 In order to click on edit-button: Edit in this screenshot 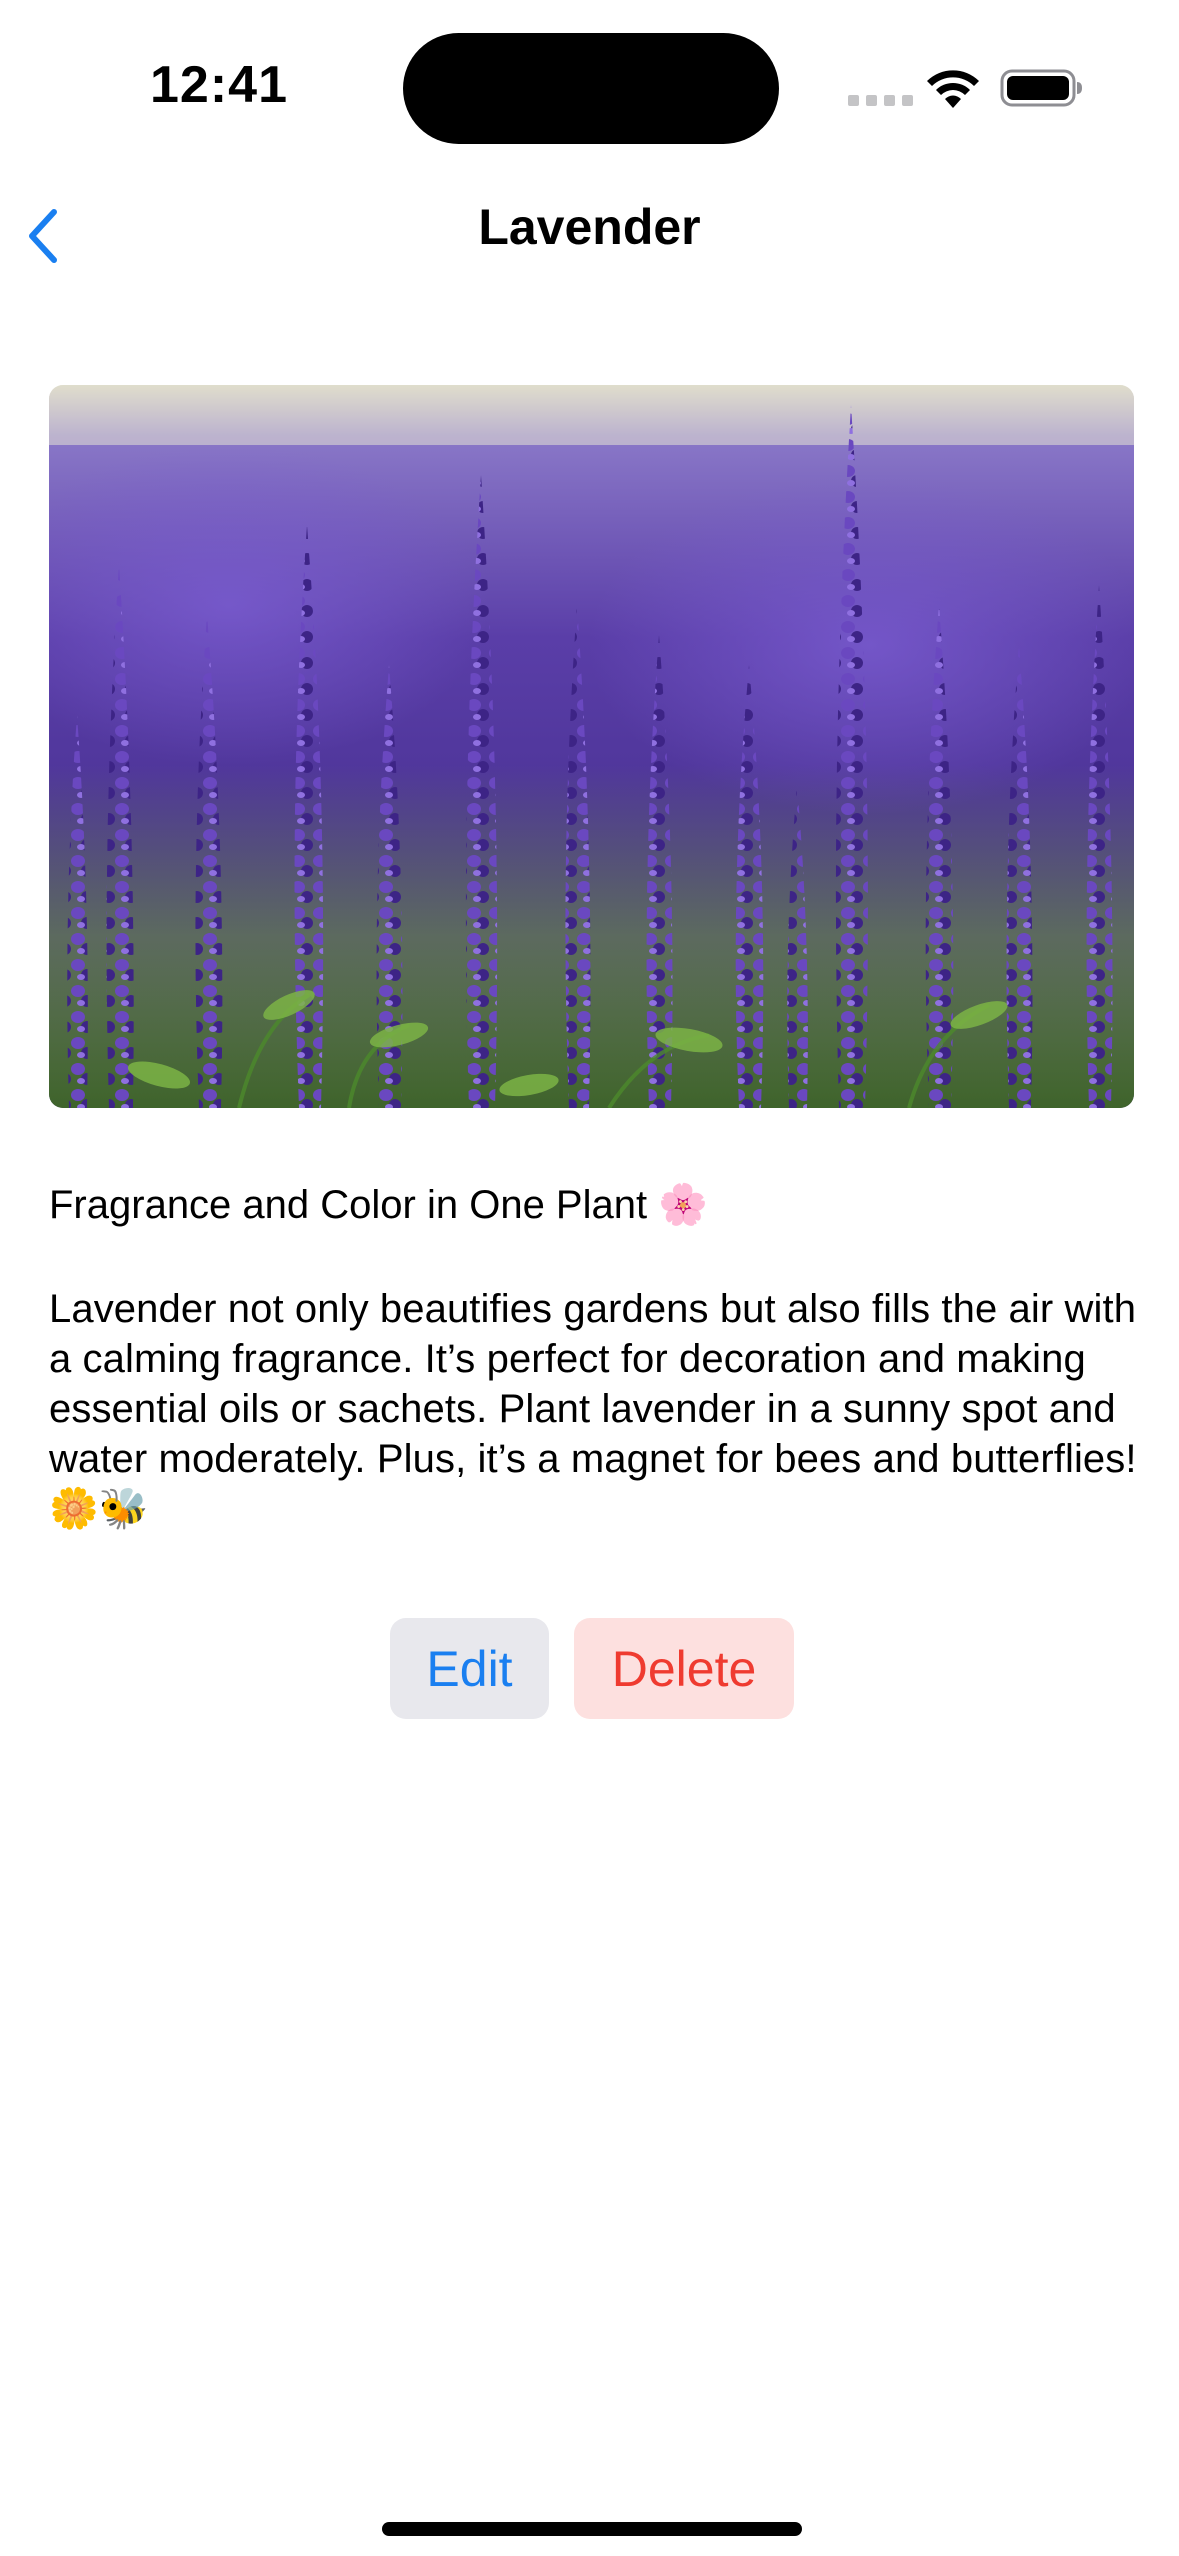, I will do `click(469, 1668)`.